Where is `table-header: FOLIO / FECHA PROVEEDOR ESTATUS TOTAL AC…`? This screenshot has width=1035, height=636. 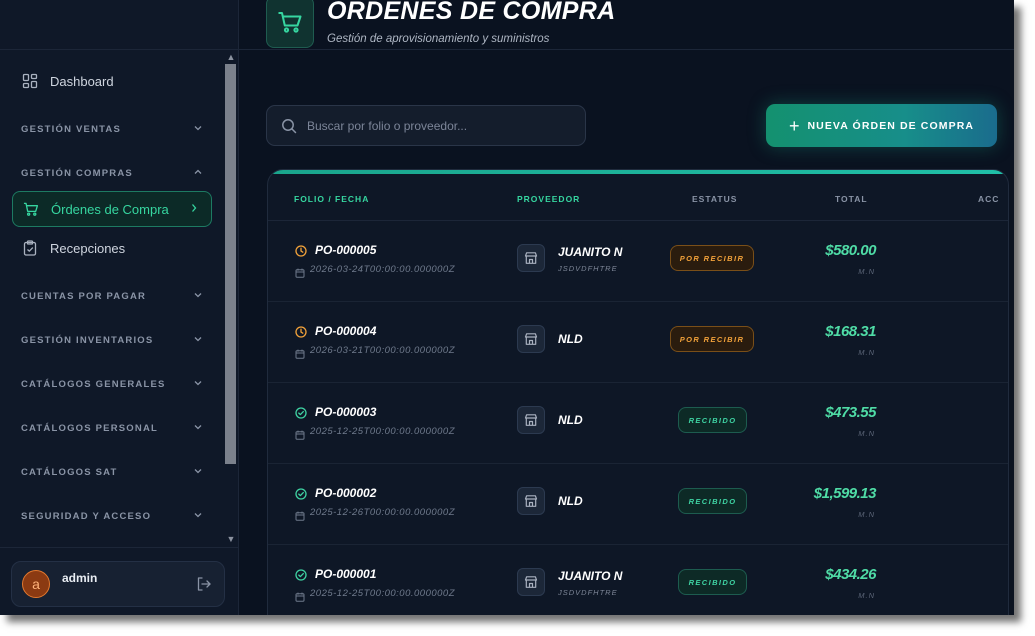 table-header: FOLIO / FECHA PROVEEDOR ESTATUS TOTAL AC… is located at coordinates (638, 197).